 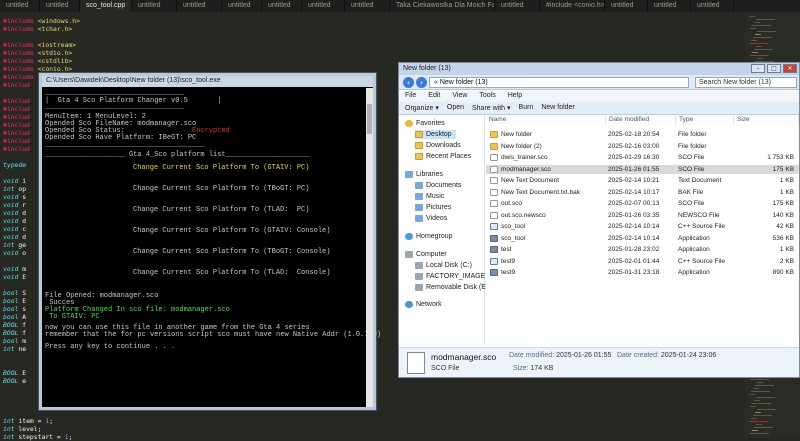 What do you see at coordinates (642, 249) in the screenshot?
I see `file-row: test 2025-01-28 23:02 Application 1 KB` at bounding box center [642, 249].